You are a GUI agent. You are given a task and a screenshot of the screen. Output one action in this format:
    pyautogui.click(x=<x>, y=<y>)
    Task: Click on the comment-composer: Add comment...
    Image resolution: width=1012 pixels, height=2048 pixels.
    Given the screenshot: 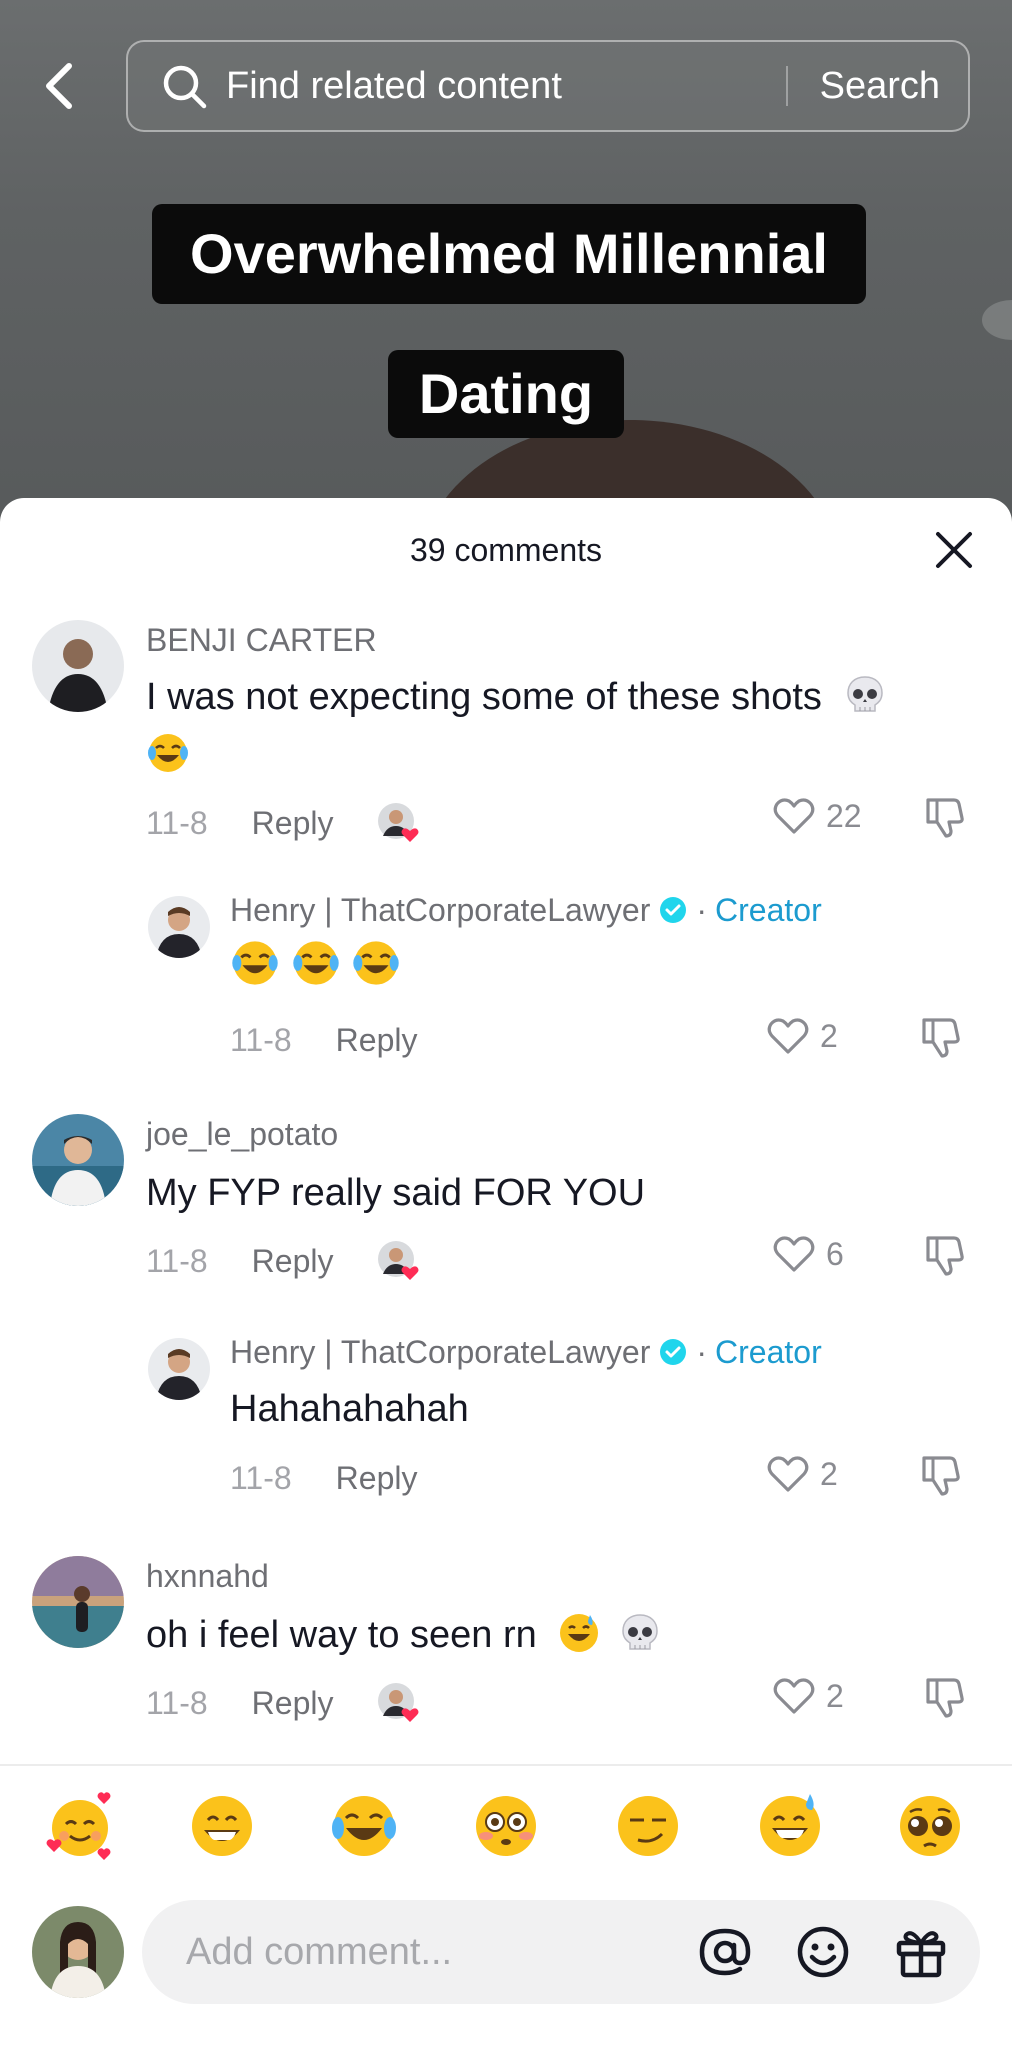 What is the action you would take?
    pyautogui.click(x=561, y=1952)
    